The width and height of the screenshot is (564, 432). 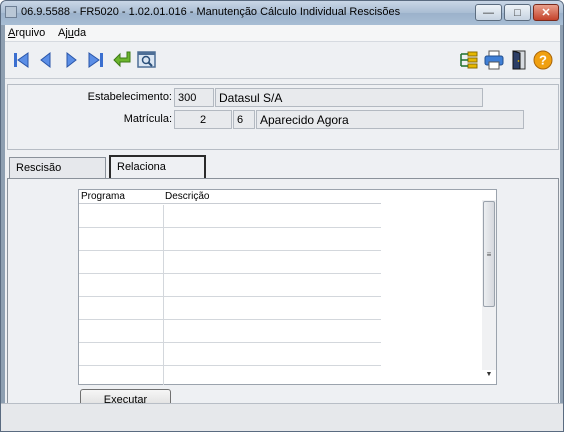 What do you see at coordinates (96, 60) in the screenshot?
I see `last-record-icon` at bounding box center [96, 60].